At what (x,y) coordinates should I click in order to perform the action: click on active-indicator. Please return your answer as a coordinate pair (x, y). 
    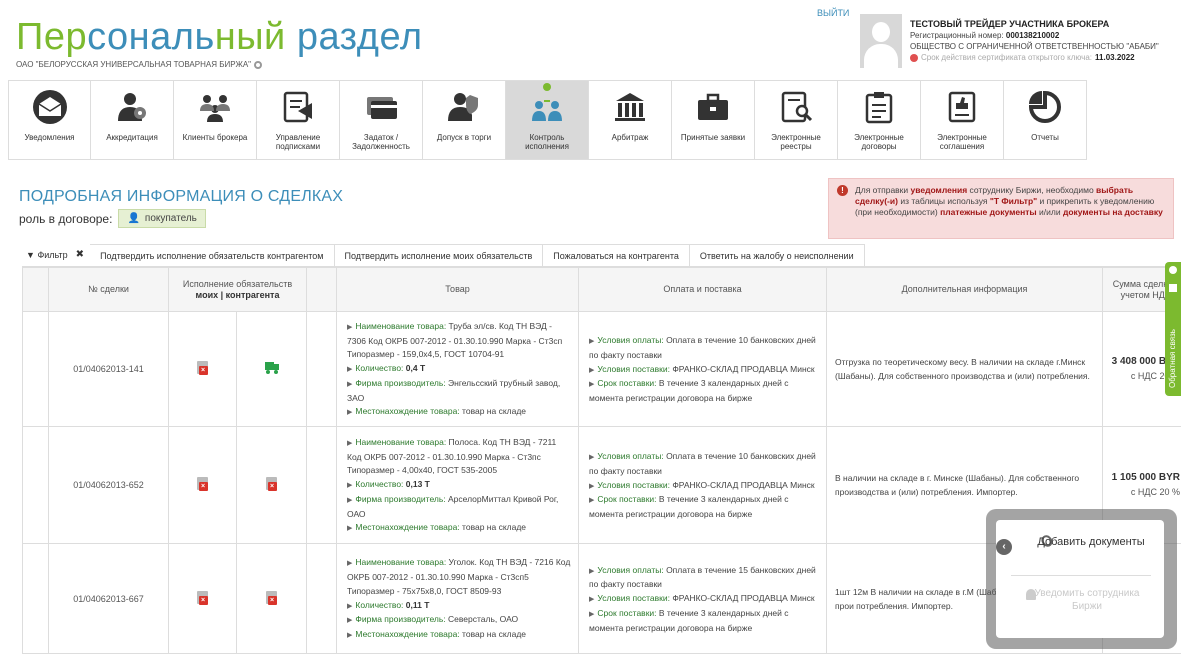
    Looking at the image, I should click on (547, 87).